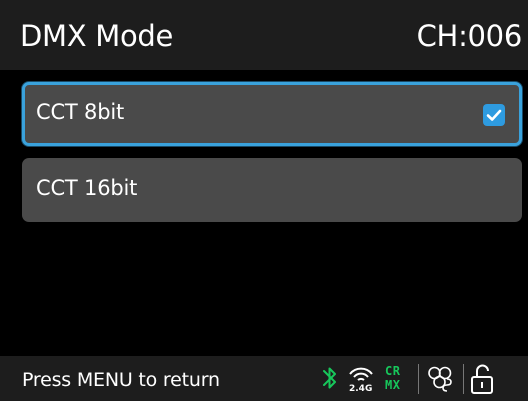 The image size is (528, 401). Describe the element at coordinates (393, 385) in the screenshot. I see `crmx-bottom-label: MX` at that location.